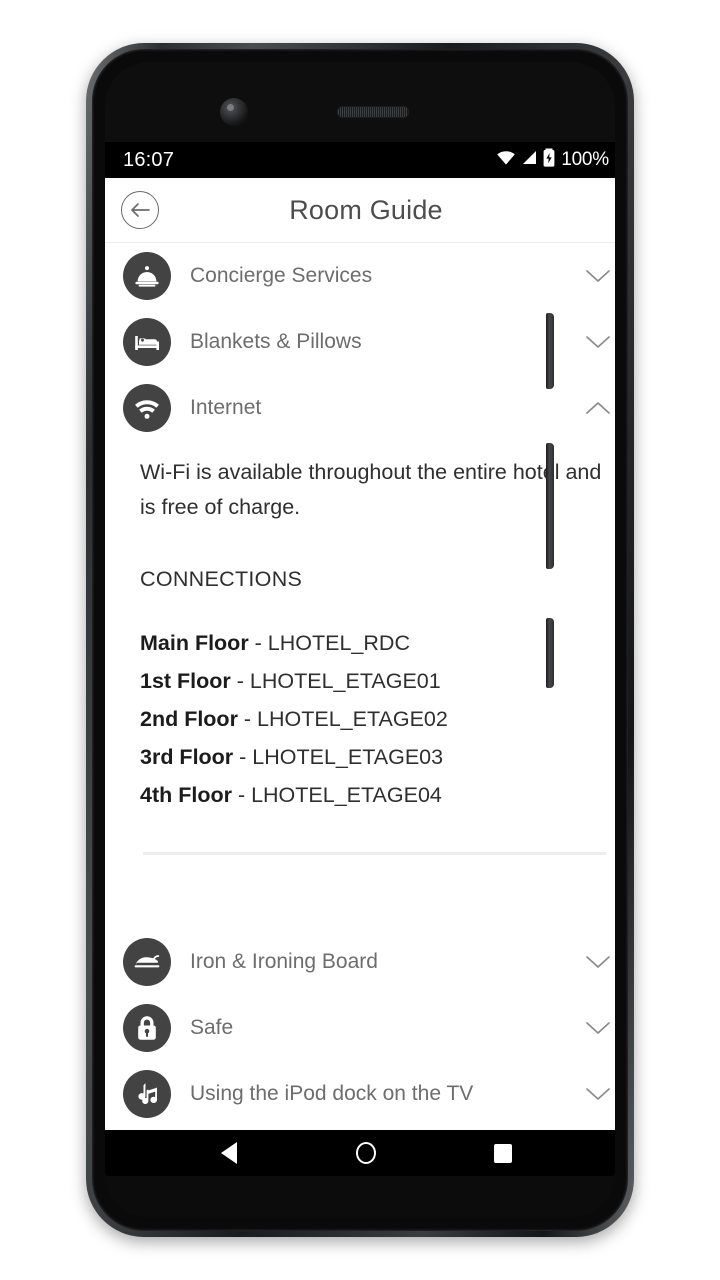 This screenshot has width=720, height=1280. I want to click on accordion-label: Concierge Services, so click(281, 275).